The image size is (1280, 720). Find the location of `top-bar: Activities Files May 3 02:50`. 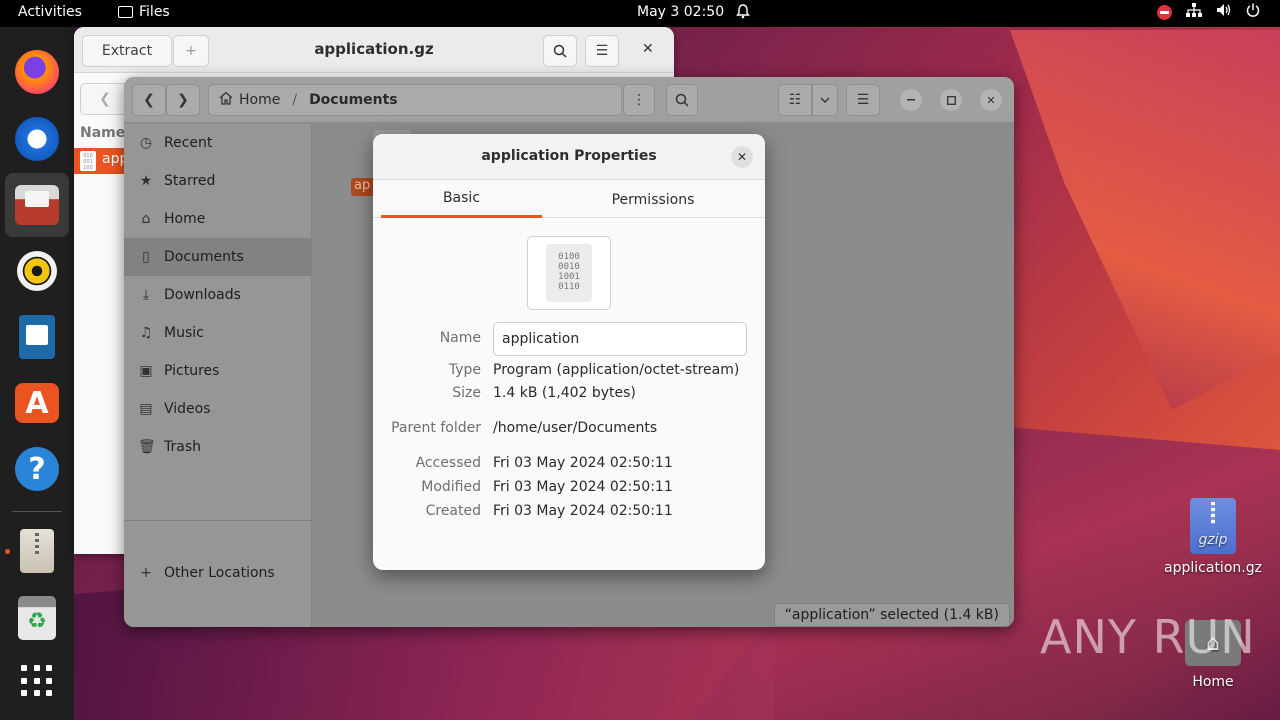

top-bar: Activities Files May 3 02:50 is located at coordinates (640, 13).